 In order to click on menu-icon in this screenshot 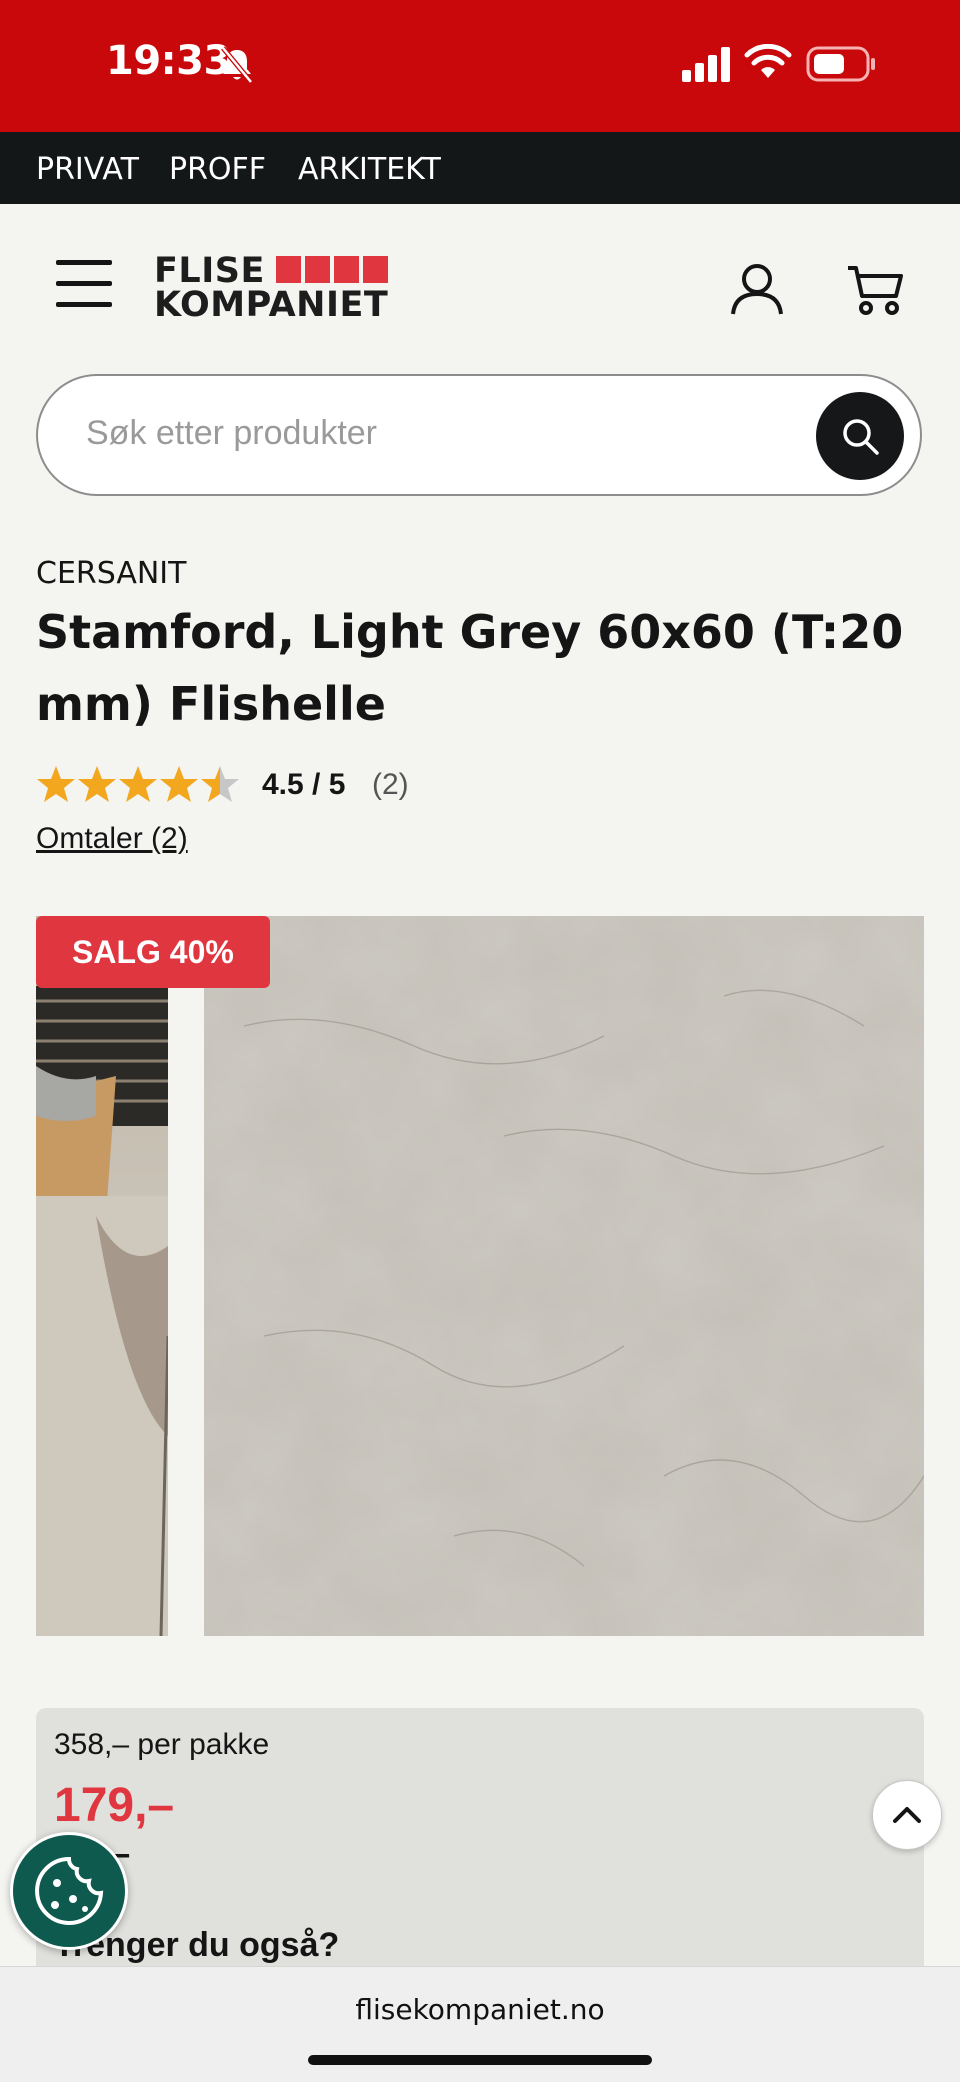, I will do `click(84, 285)`.